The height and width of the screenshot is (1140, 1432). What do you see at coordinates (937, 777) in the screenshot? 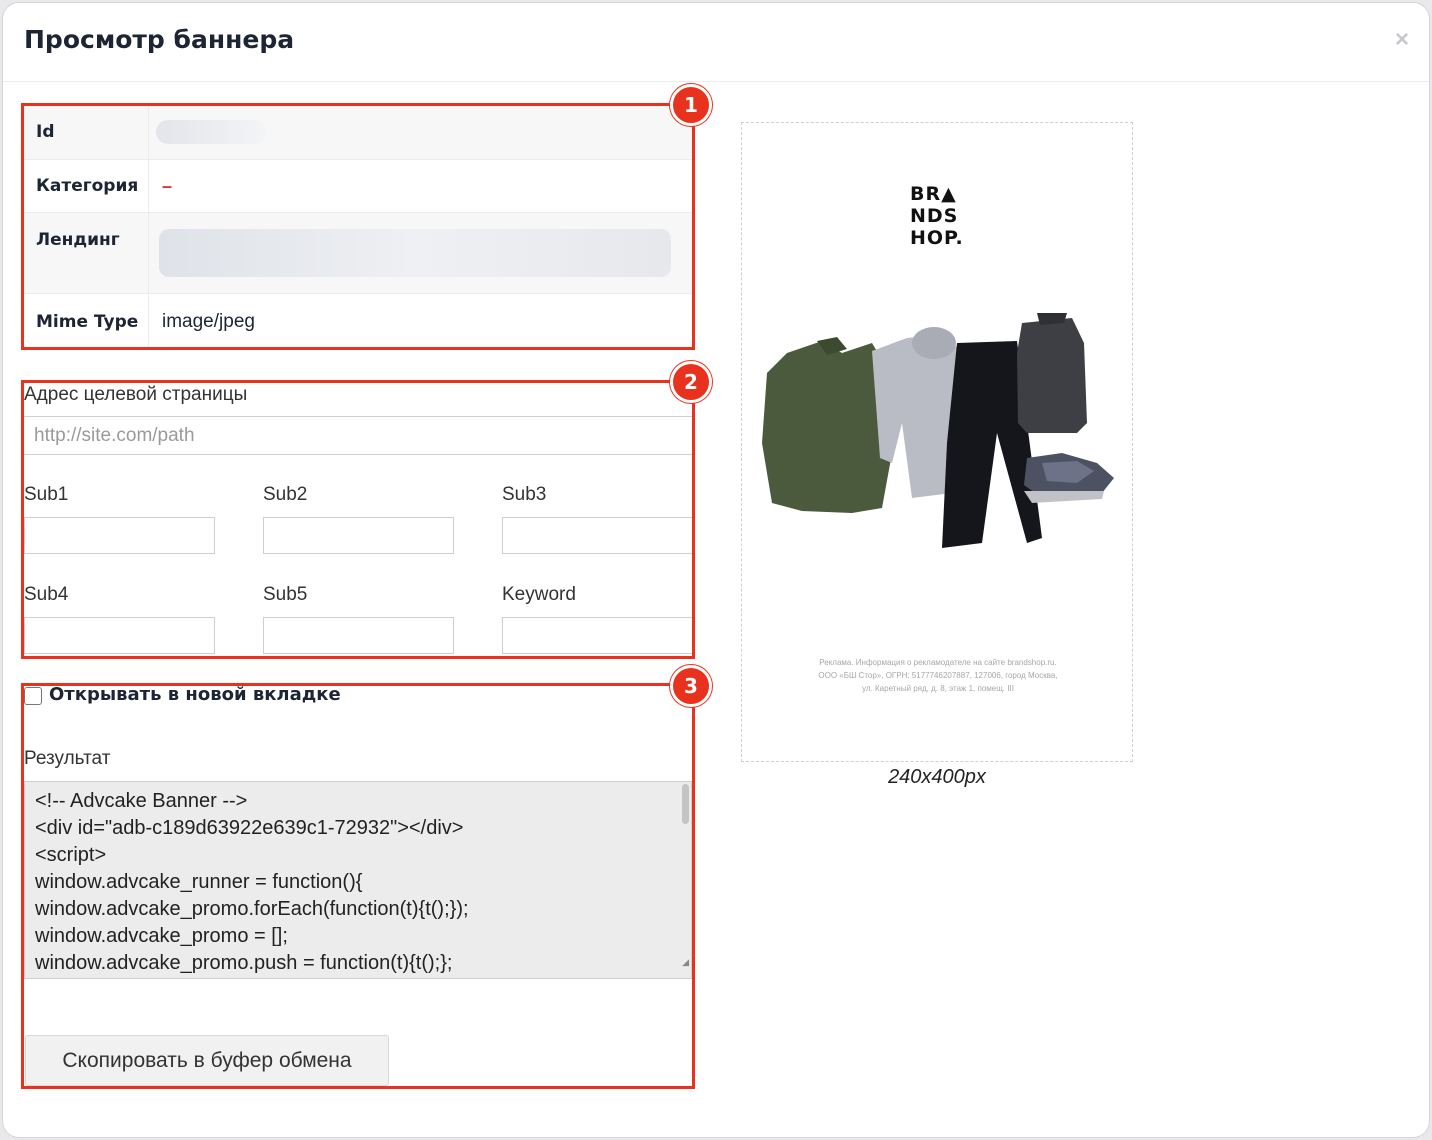
I see `banner-size-caption: 240x400px` at bounding box center [937, 777].